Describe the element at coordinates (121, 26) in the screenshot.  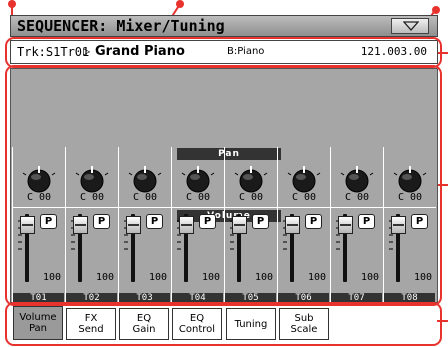
I see `page-title: SEQUENCER: Mixer/Tuning` at that location.